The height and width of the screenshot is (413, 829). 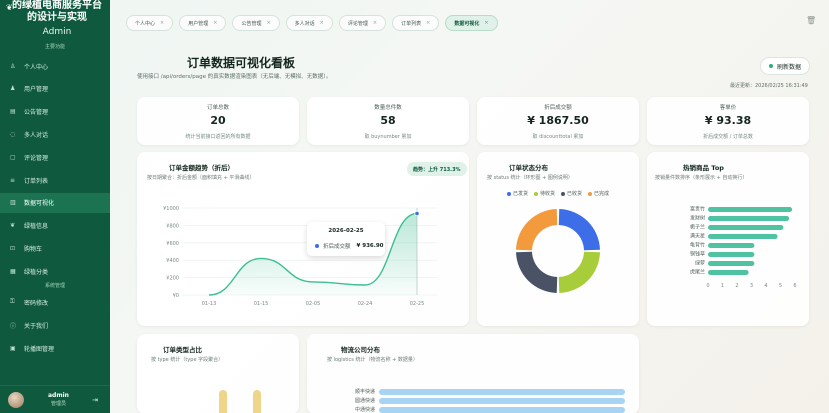 I want to click on hot-bar-chart: 富贵竹发财树栀子兰满天星龟背竹铜钱草绿萝虎尾兰 0 1 2 3 4 5 6, so click(x=743, y=248).